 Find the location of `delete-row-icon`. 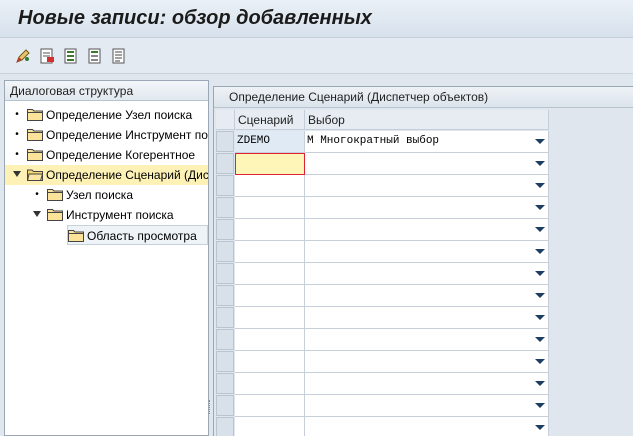

delete-row-icon is located at coordinates (47, 56).